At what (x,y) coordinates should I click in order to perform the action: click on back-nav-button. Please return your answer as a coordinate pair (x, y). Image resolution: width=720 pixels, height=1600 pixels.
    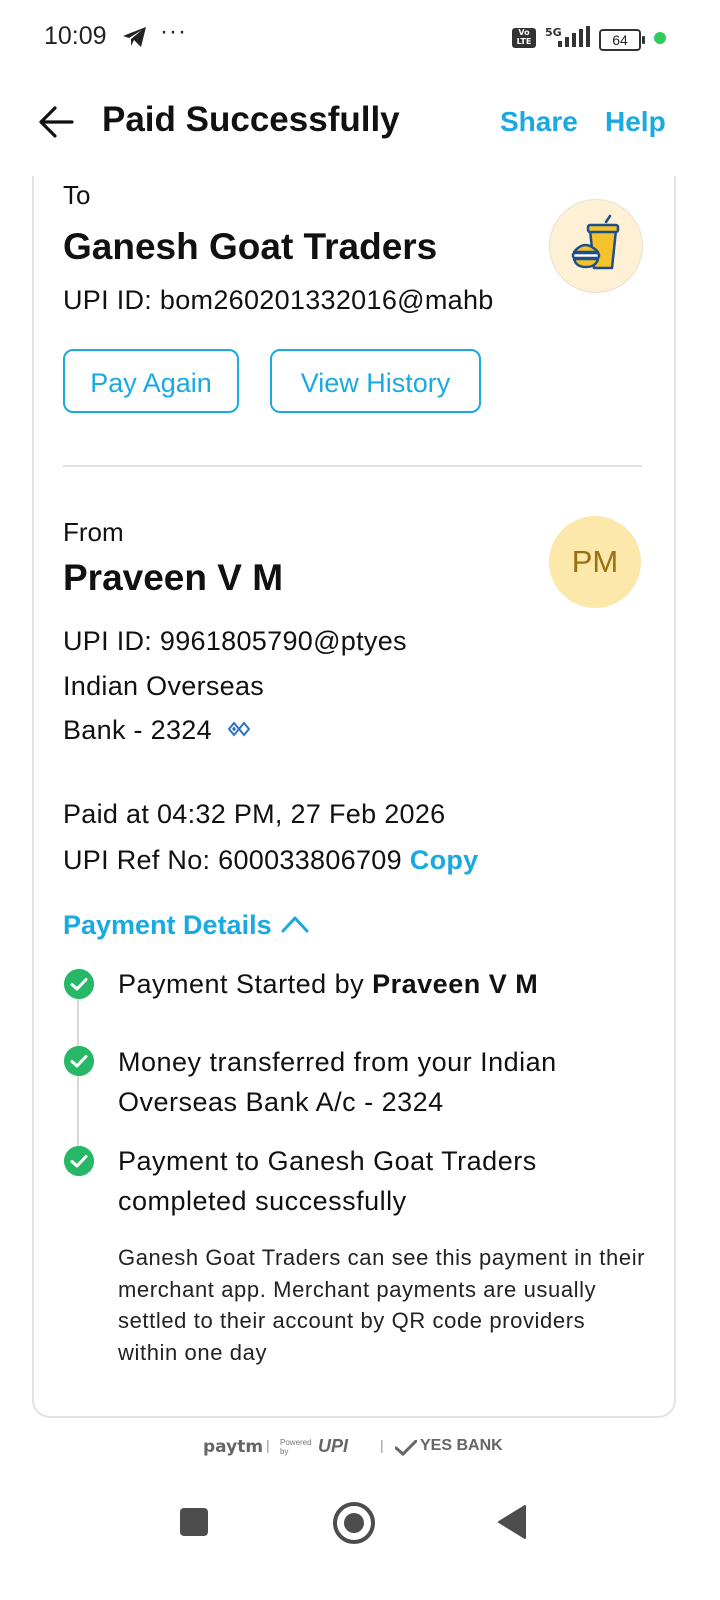
    Looking at the image, I should click on (512, 1522).